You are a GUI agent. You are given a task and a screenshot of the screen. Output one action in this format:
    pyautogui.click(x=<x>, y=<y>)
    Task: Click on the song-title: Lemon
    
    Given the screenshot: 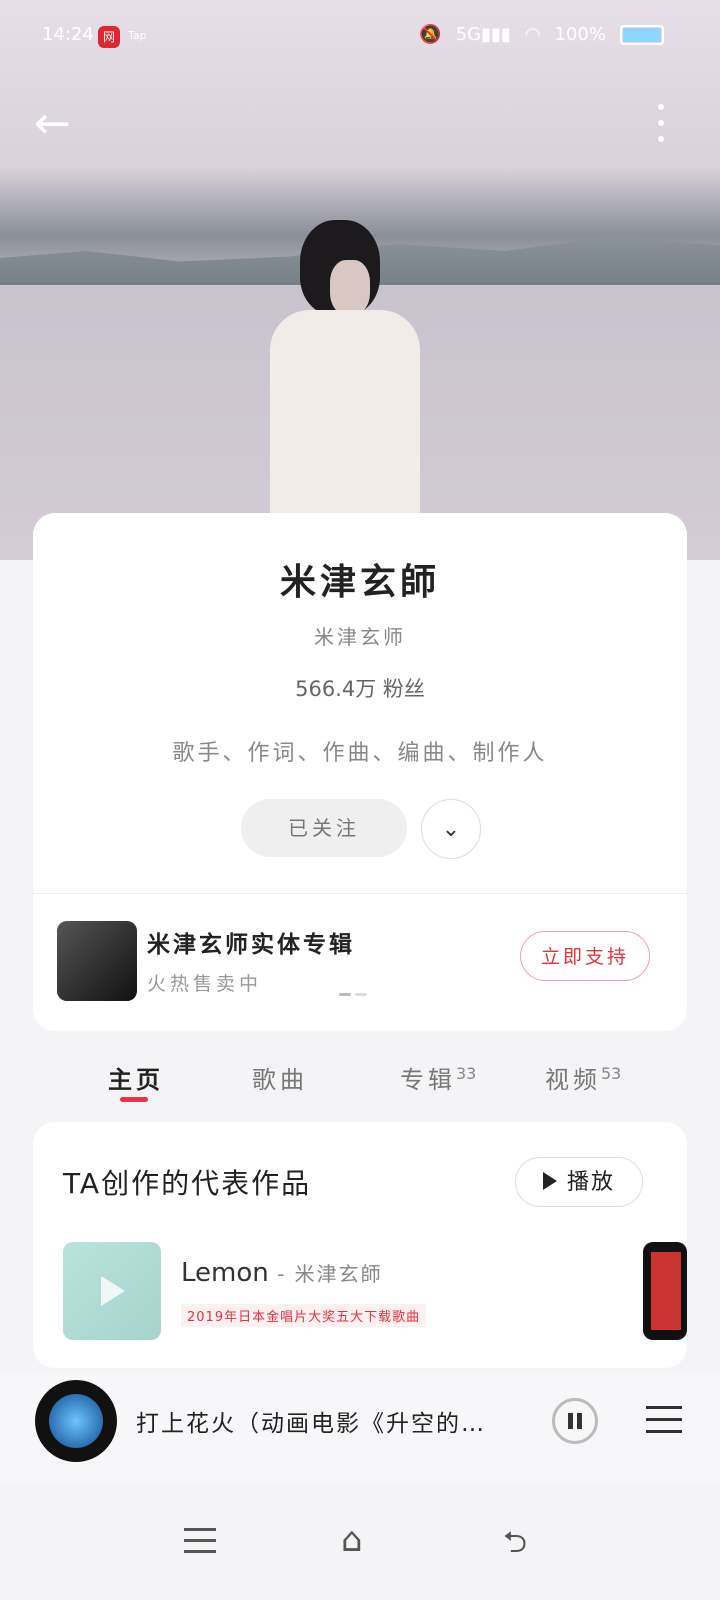 What is the action you would take?
    pyautogui.click(x=225, y=1273)
    